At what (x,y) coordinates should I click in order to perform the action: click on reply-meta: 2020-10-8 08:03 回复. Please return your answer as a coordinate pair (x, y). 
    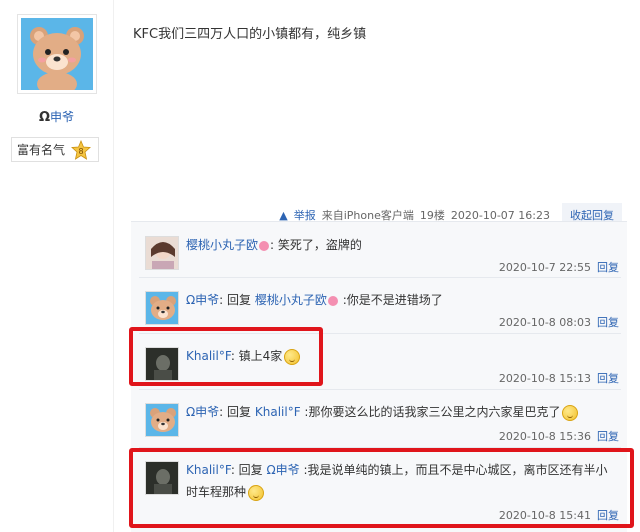
    Looking at the image, I should click on (559, 322).